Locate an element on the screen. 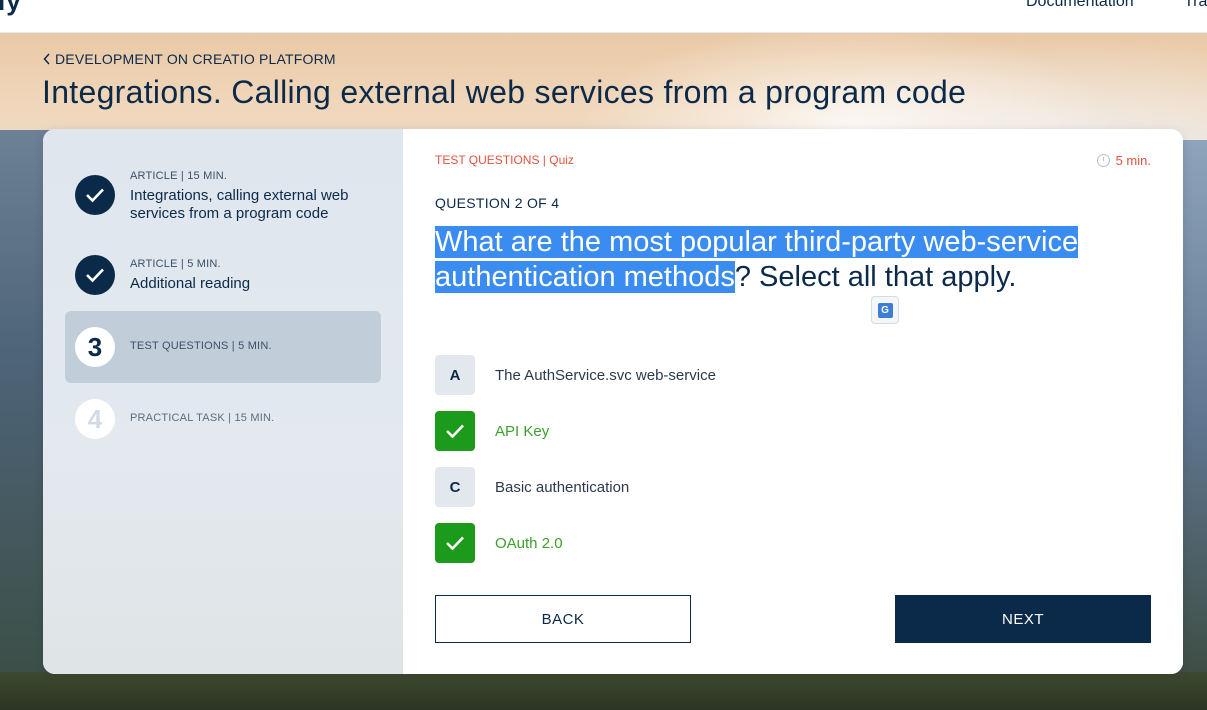 This screenshot has width=1207, height=710. step-number-badge: 3 is located at coordinates (95, 347).